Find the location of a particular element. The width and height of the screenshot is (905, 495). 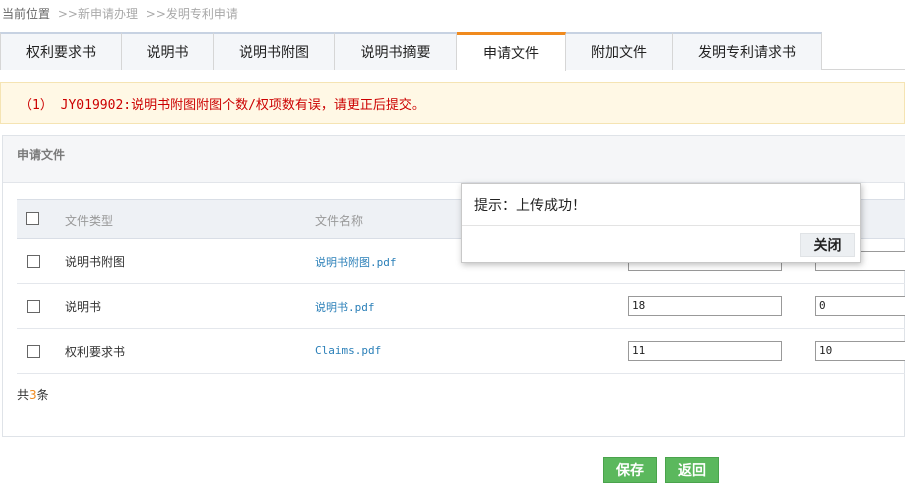

total-number: 3 is located at coordinates (33, 395).